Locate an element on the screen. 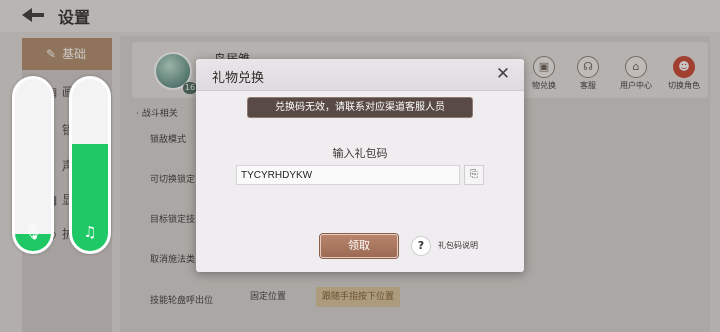 The height and width of the screenshot is (332, 720). close-icon: ✕ is located at coordinates (503, 74).